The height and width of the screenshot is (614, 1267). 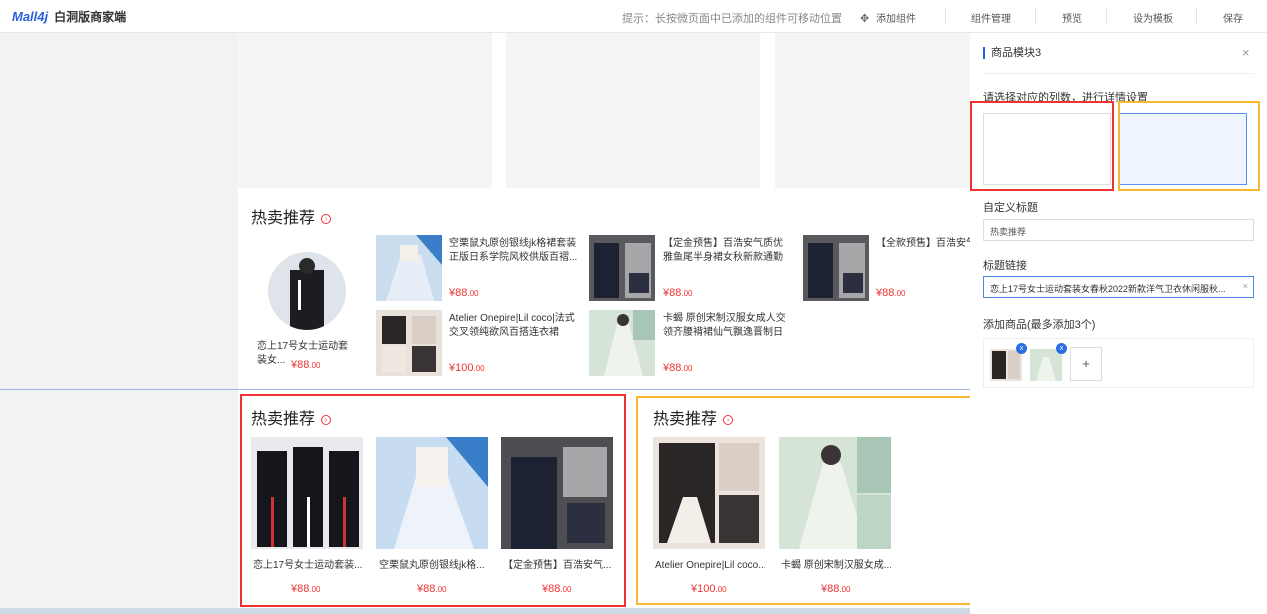 What do you see at coordinates (1118, 230) in the screenshot?
I see `custom-title-input: 热卖推荐` at bounding box center [1118, 230].